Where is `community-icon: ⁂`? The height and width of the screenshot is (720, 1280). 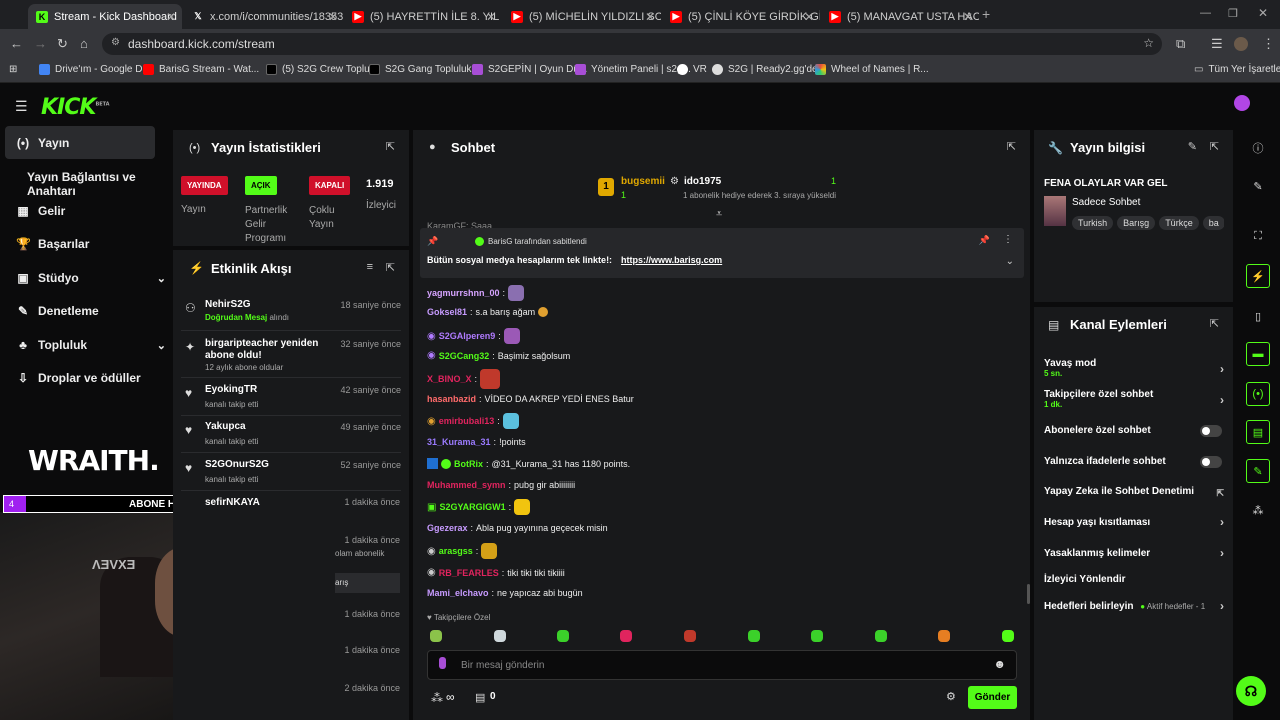 community-icon: ⁂ is located at coordinates (1258, 510).